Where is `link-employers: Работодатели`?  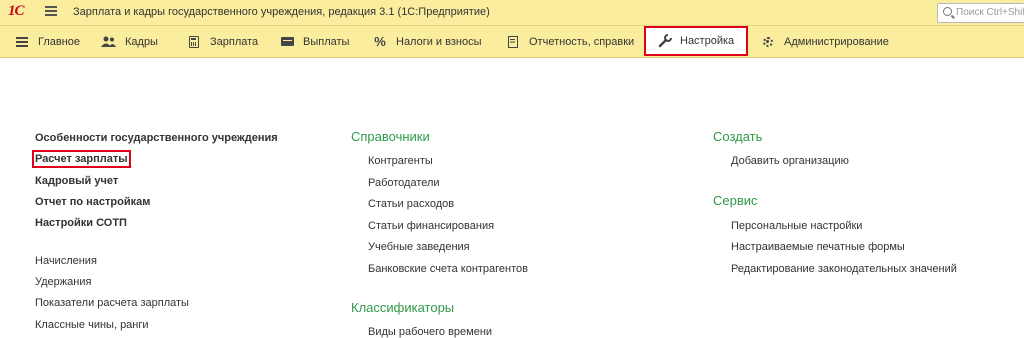 link-employers: Работодатели is located at coordinates (404, 183).